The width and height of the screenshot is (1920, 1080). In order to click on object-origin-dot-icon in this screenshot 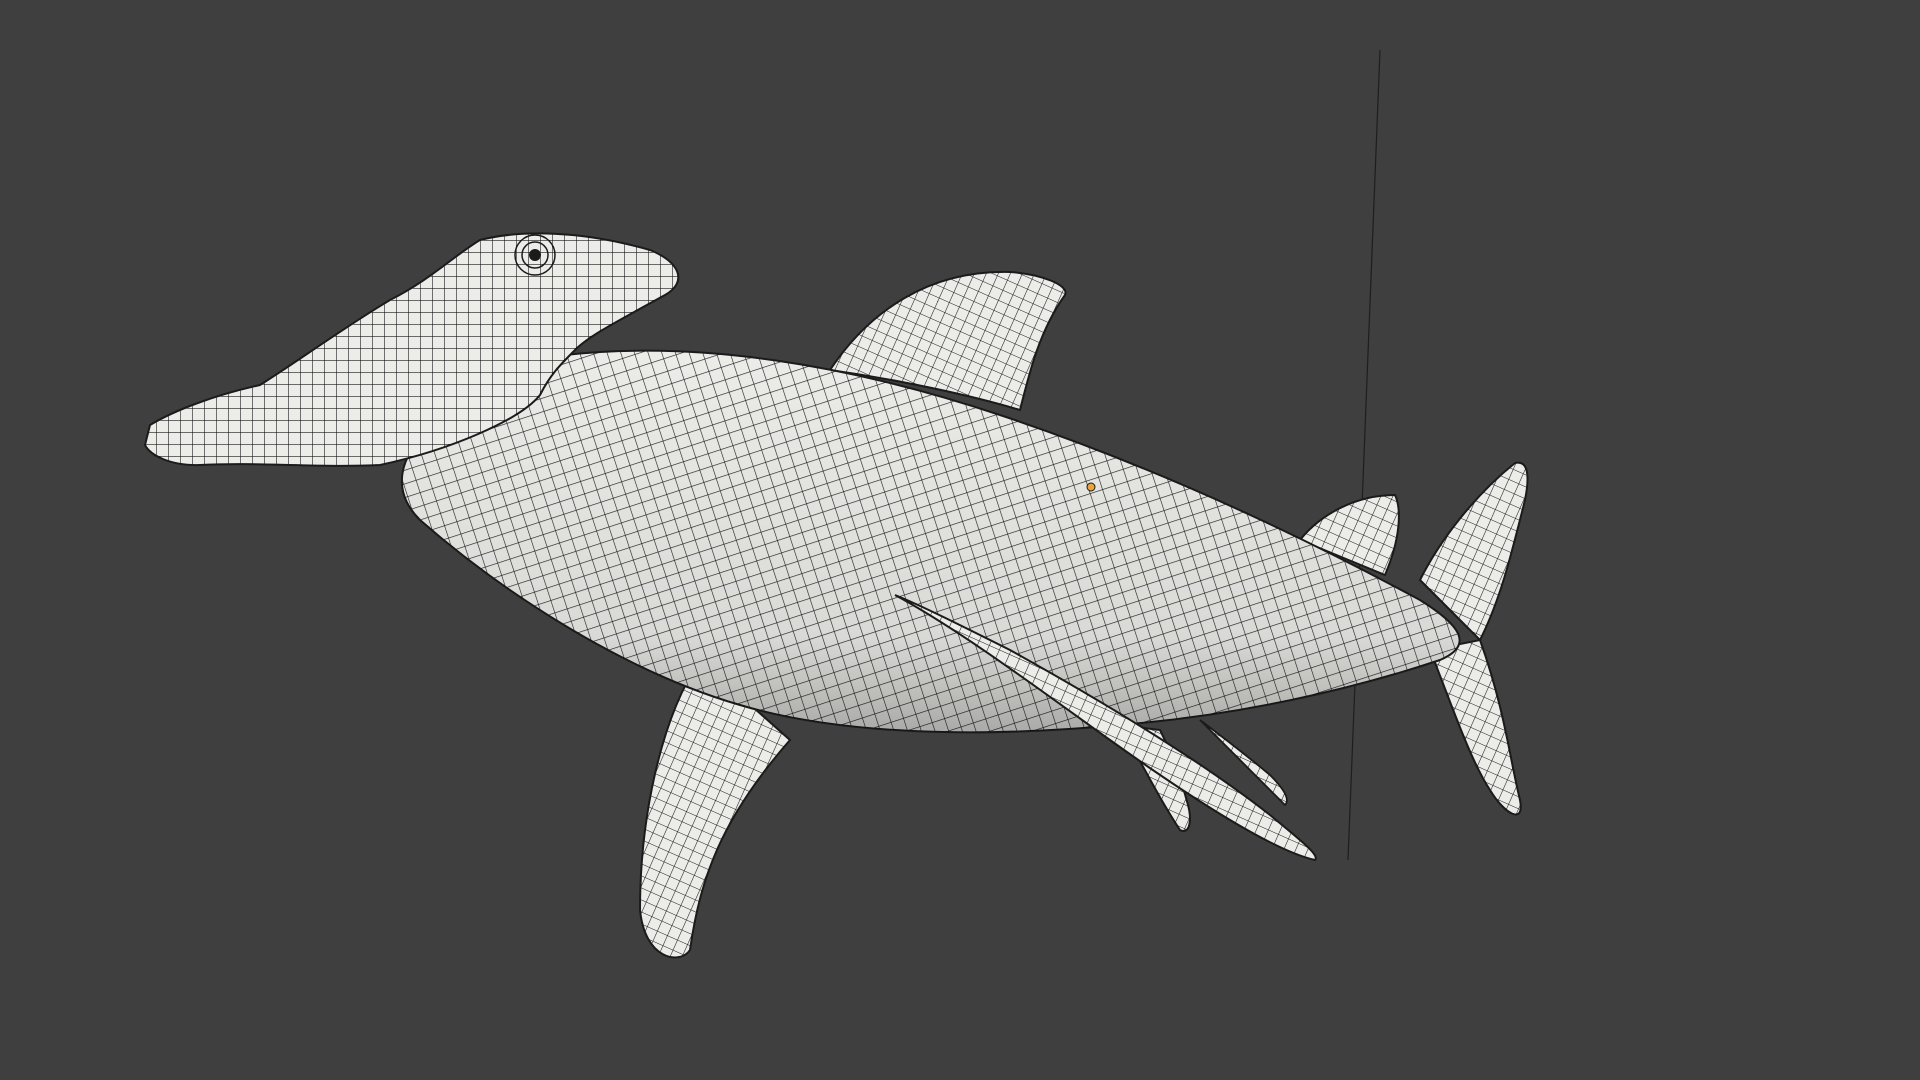, I will do `click(1091, 487)`.